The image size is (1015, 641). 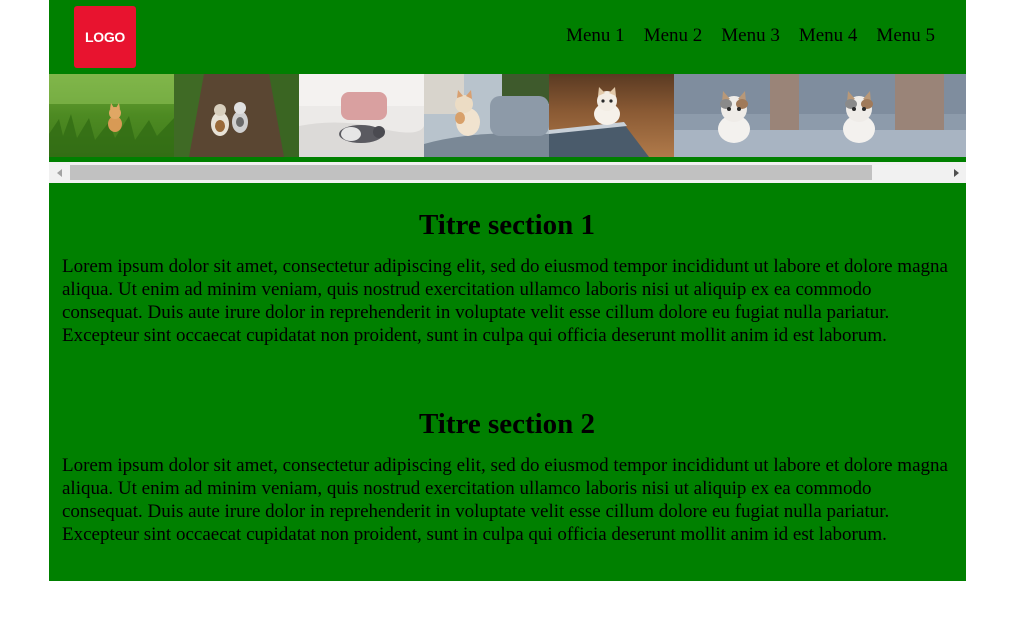 I want to click on logo: LOGO, so click(x=105, y=37).